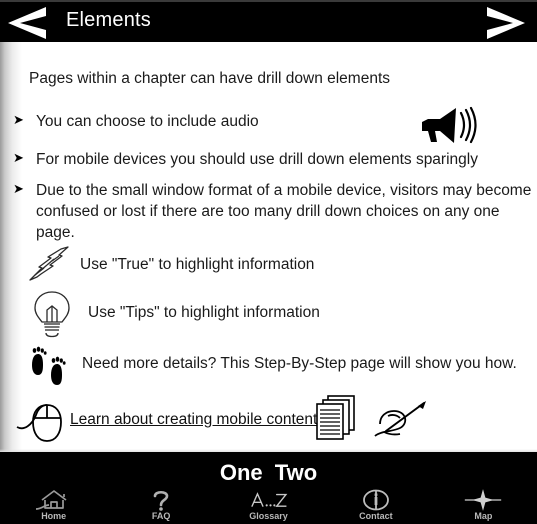  I want to click on info-circle-icon, so click(376, 500).